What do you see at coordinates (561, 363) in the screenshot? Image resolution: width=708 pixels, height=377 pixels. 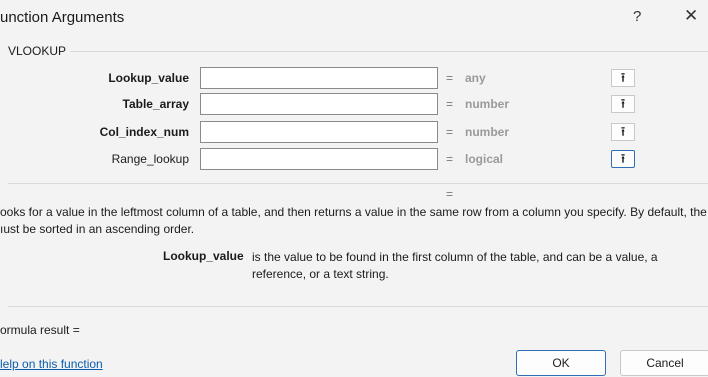 I see `ok-button: OK` at bounding box center [561, 363].